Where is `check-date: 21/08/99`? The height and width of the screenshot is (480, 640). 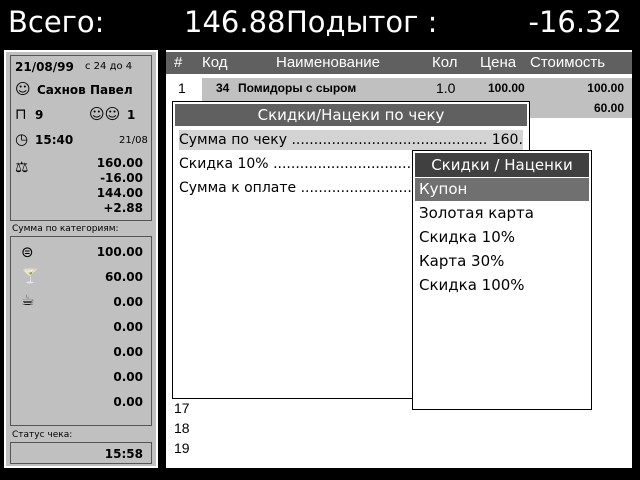 check-date: 21/08/99 is located at coordinates (44, 67).